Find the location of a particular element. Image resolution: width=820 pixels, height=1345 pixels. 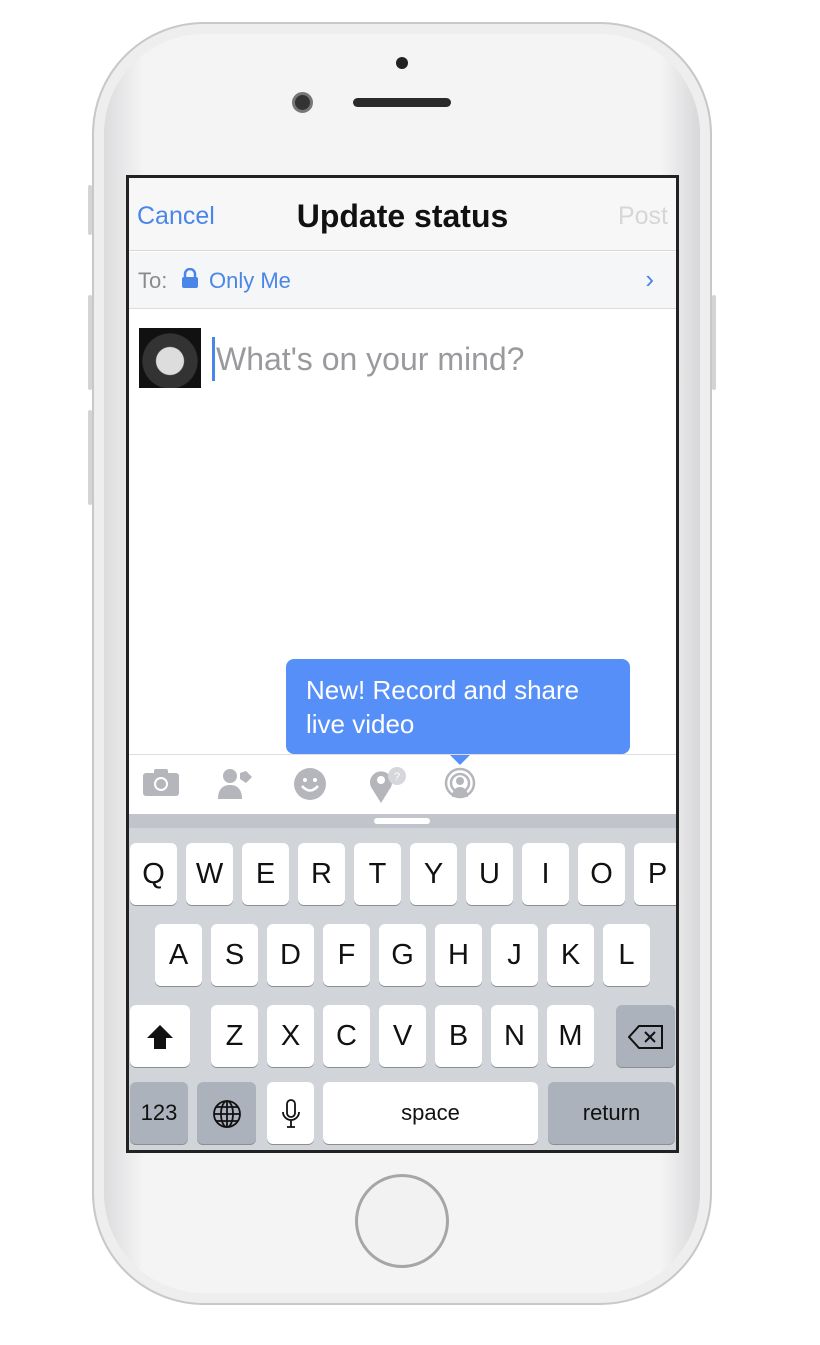

numbers-key: 123 is located at coordinates (159, 1113).